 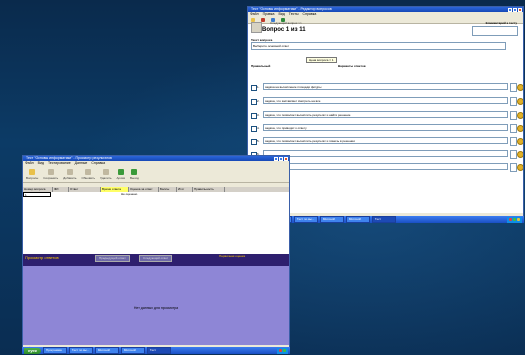 I want to click on questions-button: Вопросы, so click(x=32, y=174).